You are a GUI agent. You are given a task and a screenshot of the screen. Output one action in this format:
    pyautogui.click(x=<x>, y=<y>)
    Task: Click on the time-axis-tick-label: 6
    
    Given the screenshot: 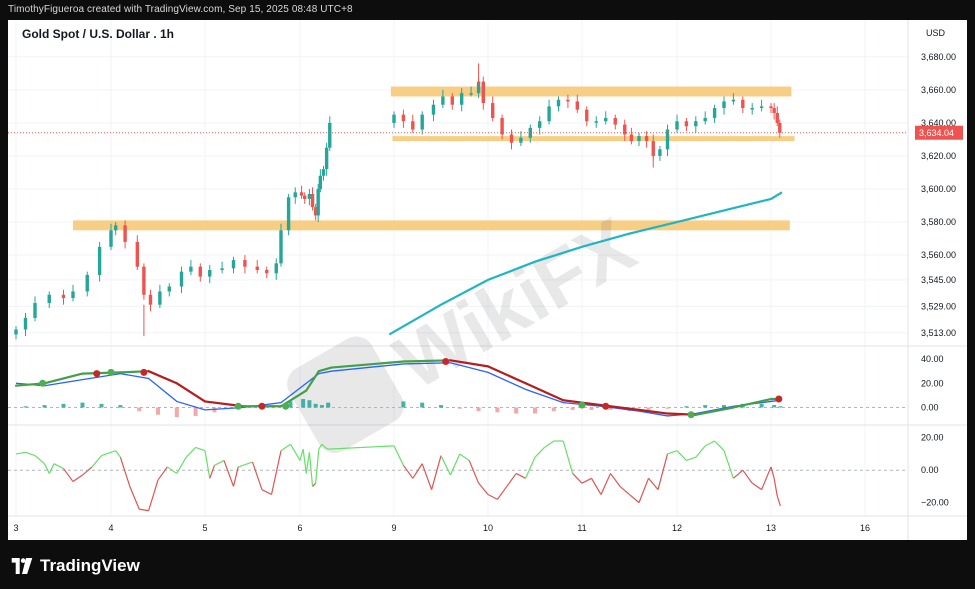 What is the action you would take?
    pyautogui.click(x=299, y=528)
    